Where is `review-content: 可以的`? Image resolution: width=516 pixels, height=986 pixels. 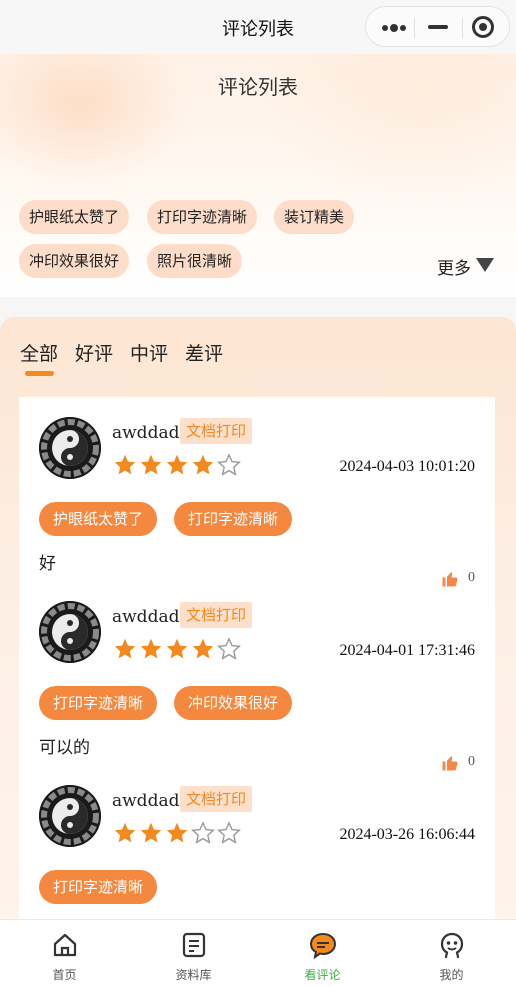 review-content: 可以的 is located at coordinates (64, 748).